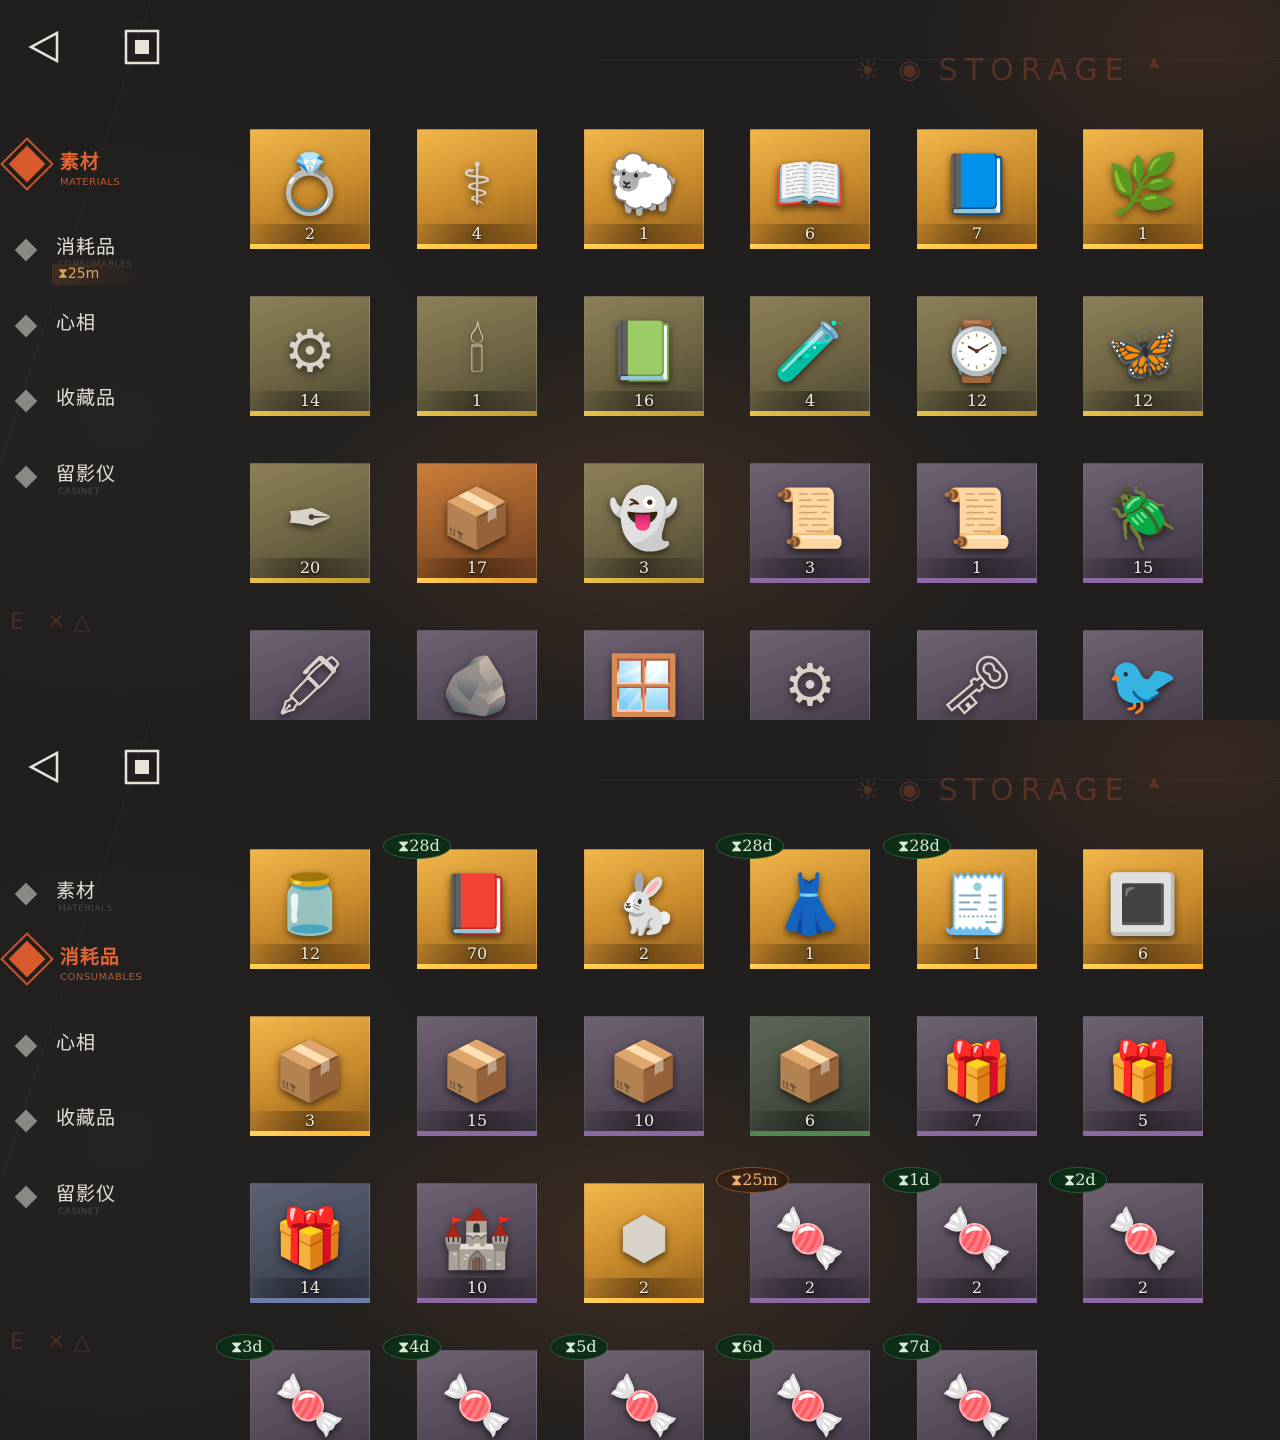  I want to click on item-slot: ⬢ 2, so click(644, 1243).